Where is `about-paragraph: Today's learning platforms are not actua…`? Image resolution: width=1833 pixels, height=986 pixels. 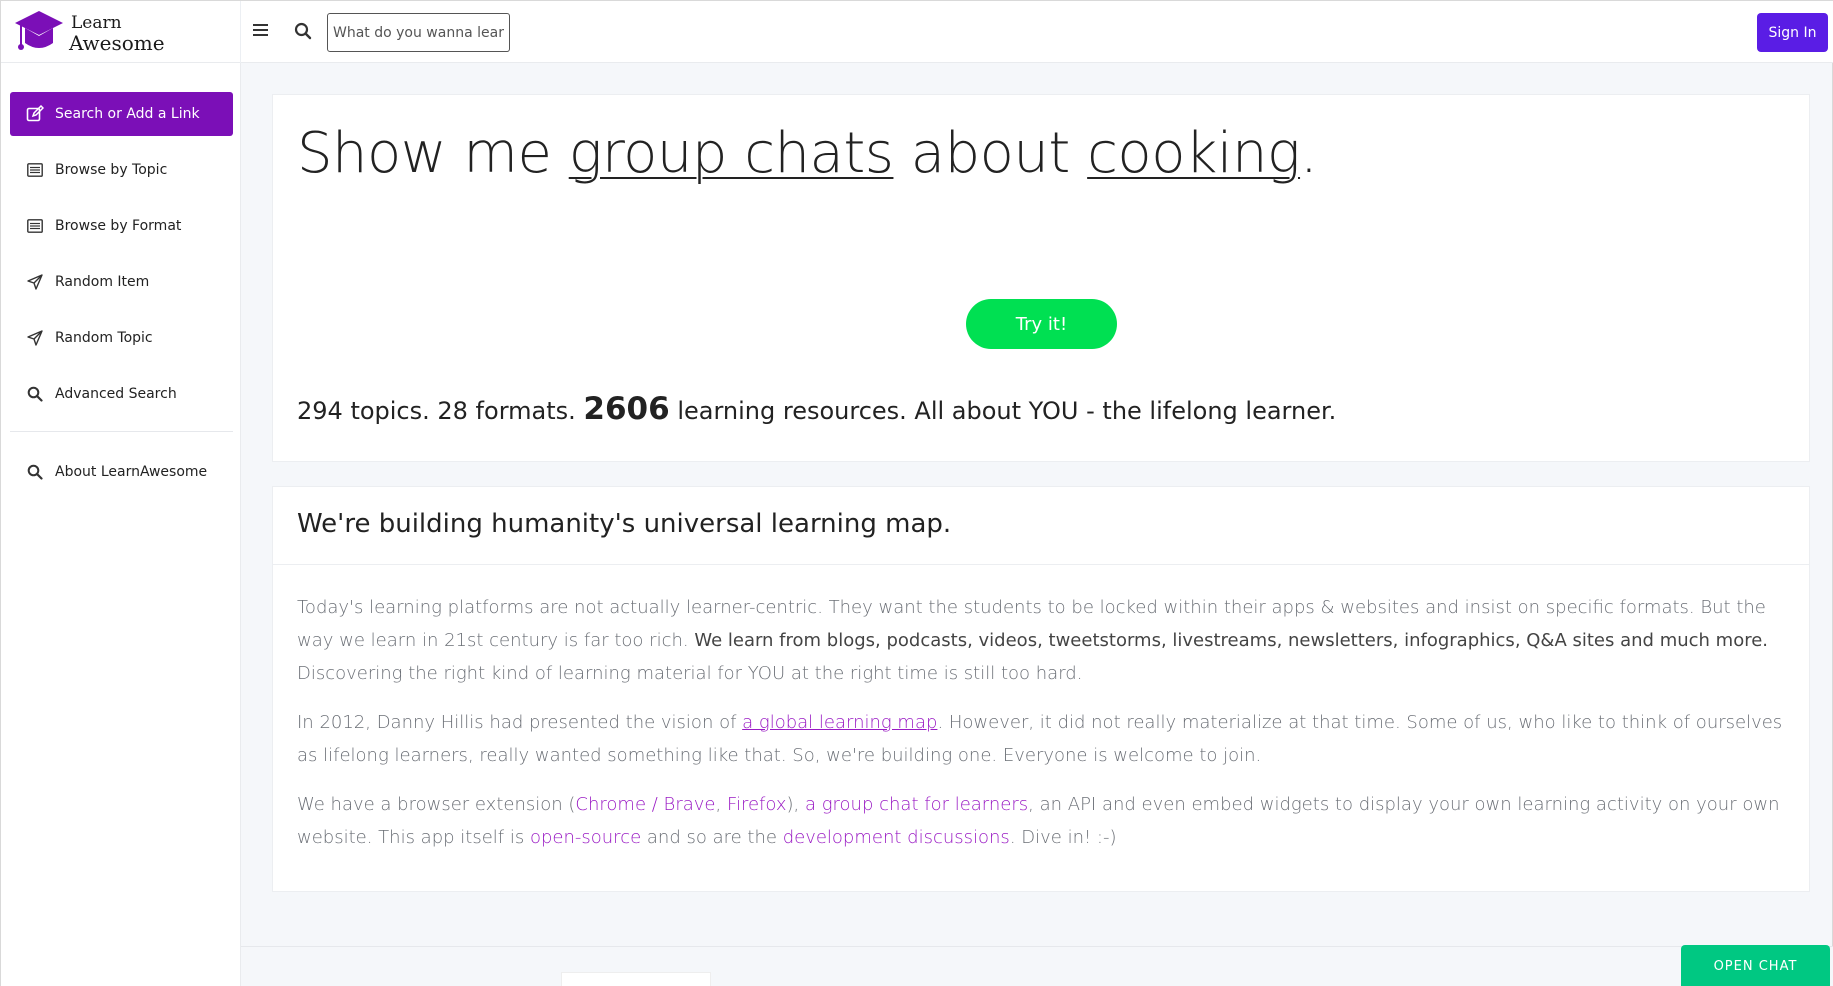
about-paragraph: Today's learning platforms are not actua… is located at coordinates (1042, 640).